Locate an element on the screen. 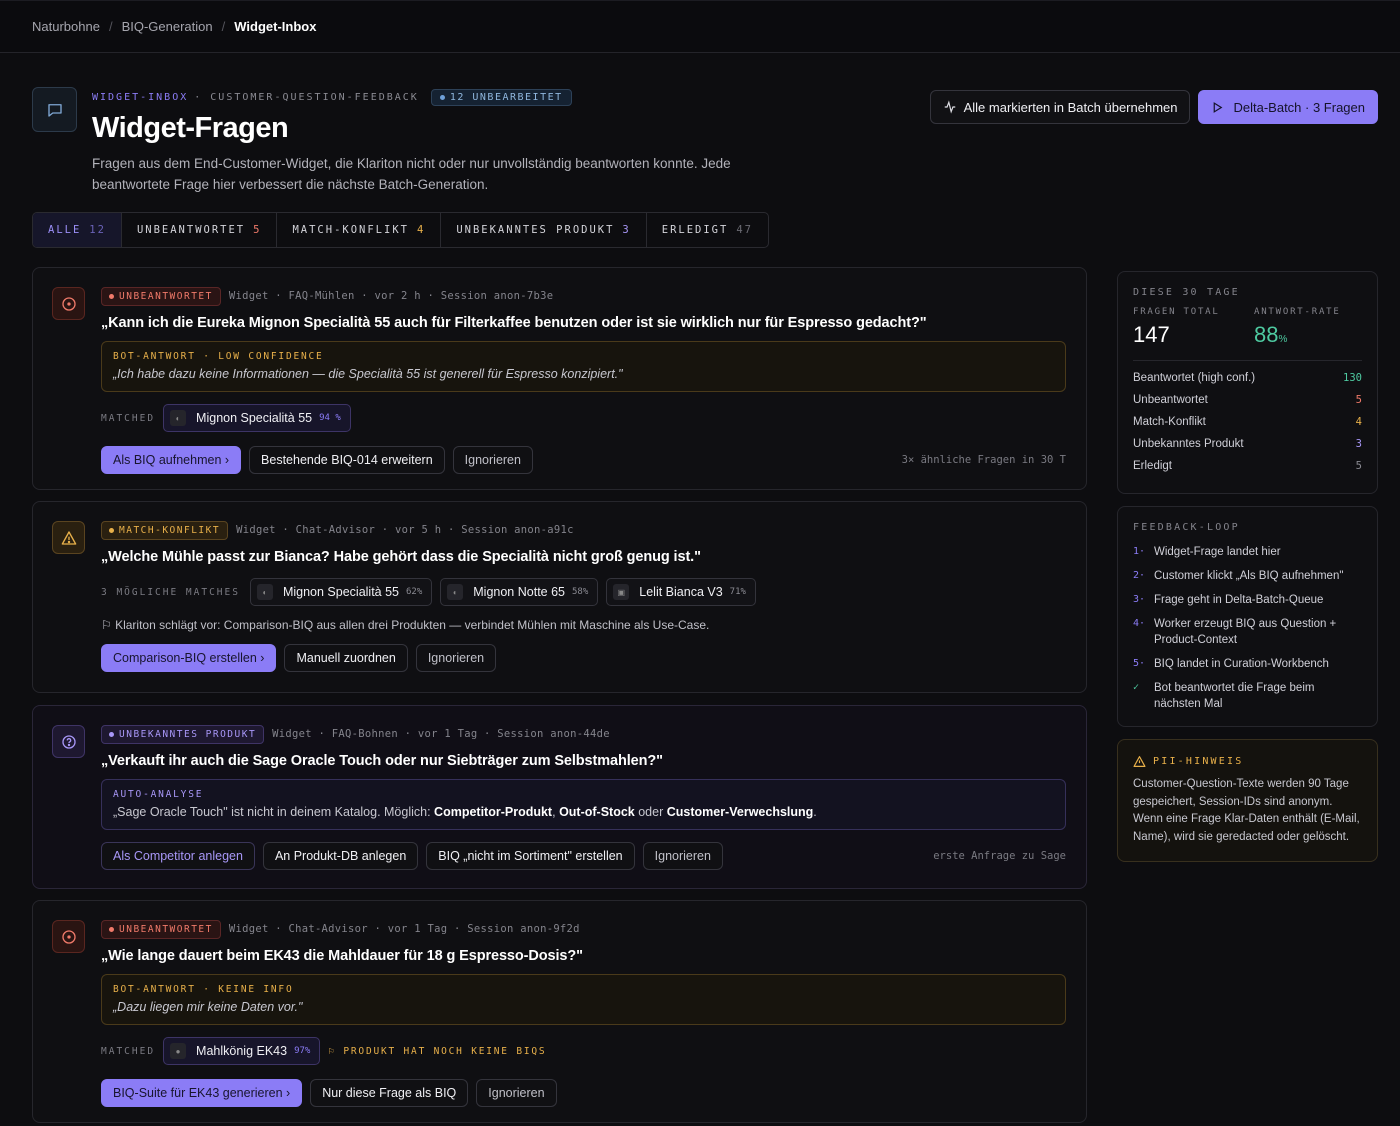 The width and height of the screenshot is (1400, 1126). status-badge: MATCH-KONFLIKT is located at coordinates (165, 530).